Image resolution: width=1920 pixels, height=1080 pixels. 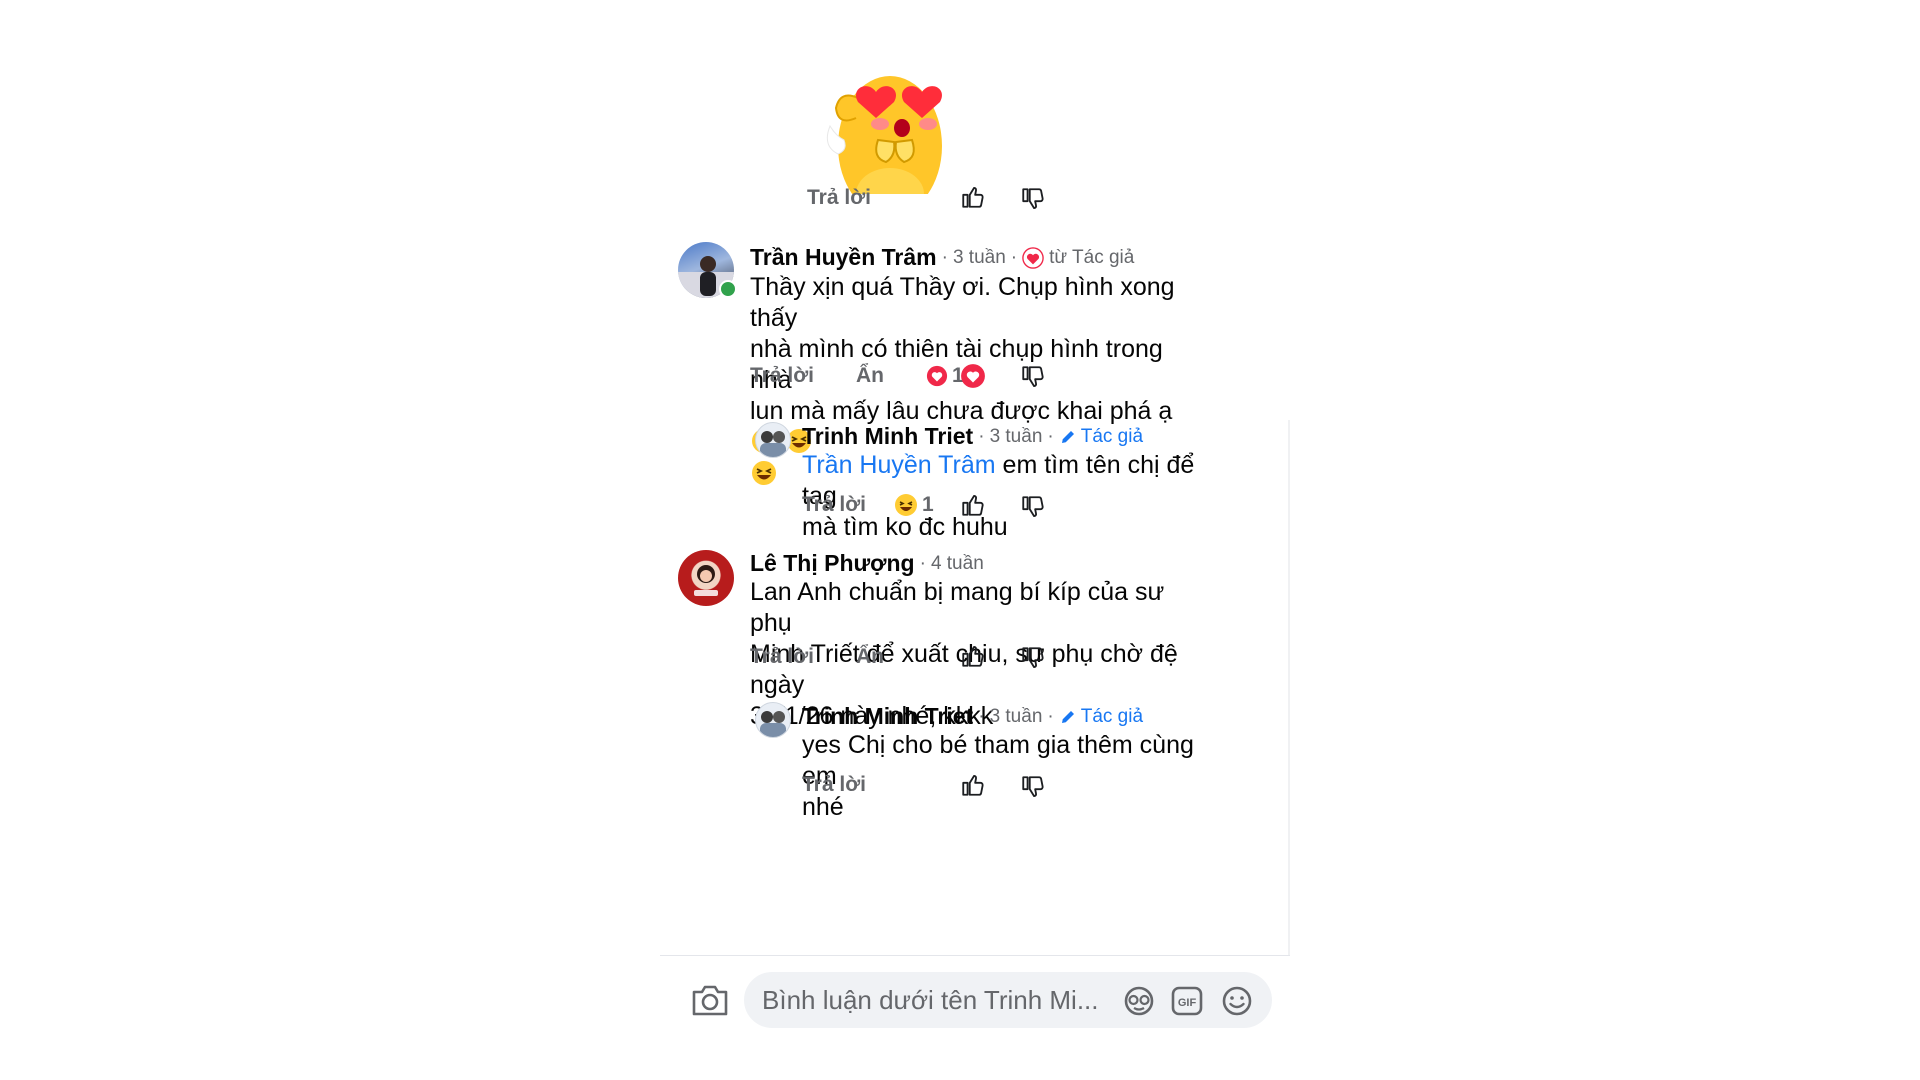 I want to click on heart-reacted-icon, so click(x=973, y=376).